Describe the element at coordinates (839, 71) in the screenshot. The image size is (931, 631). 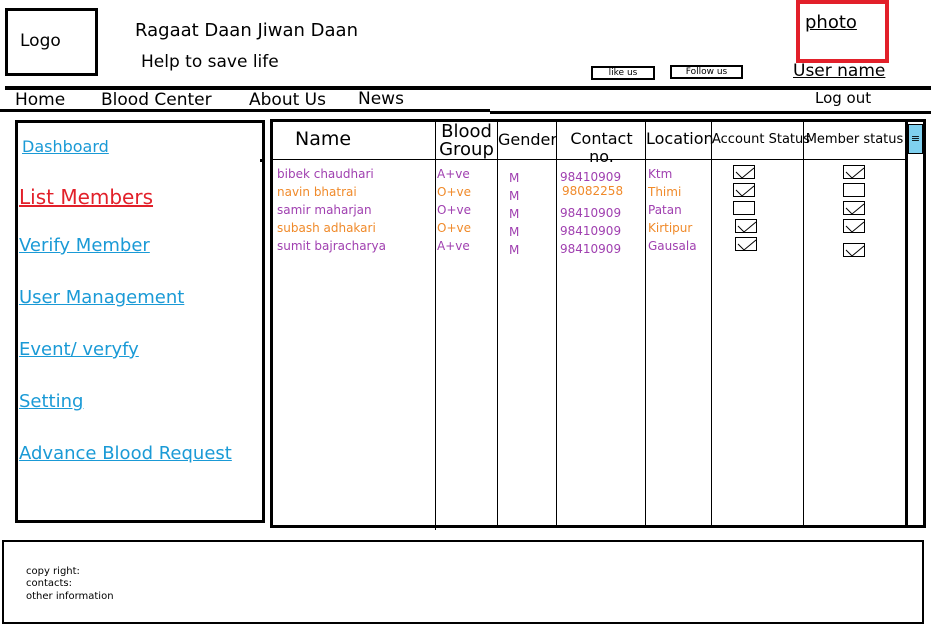
I see `username-link: User name` at that location.